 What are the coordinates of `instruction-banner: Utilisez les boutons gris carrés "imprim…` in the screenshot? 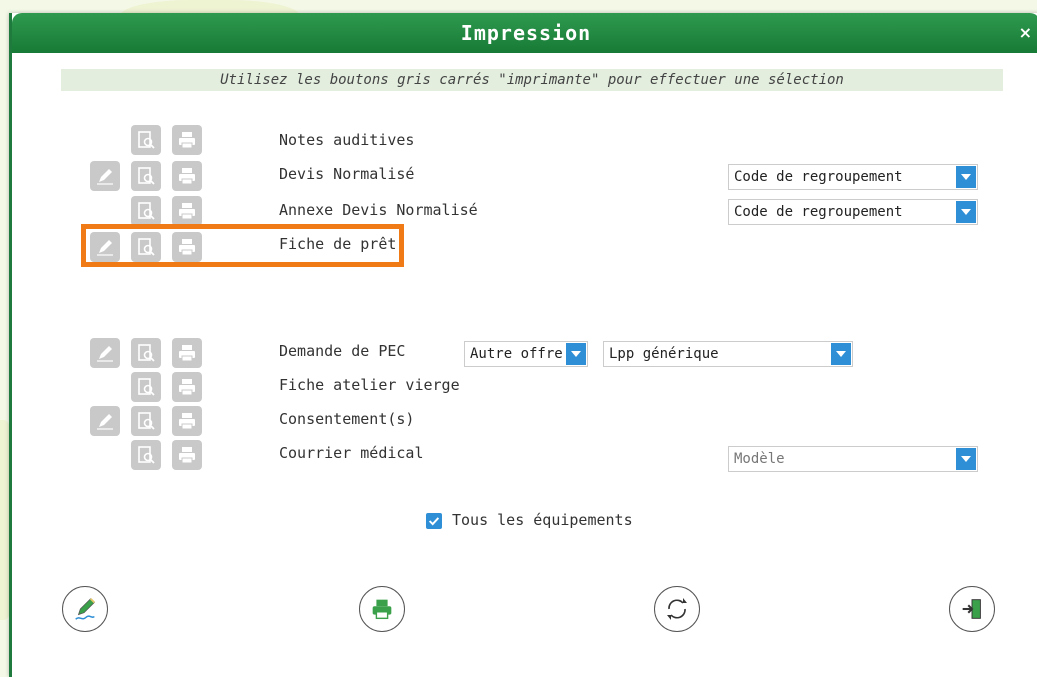 It's located at (532, 80).